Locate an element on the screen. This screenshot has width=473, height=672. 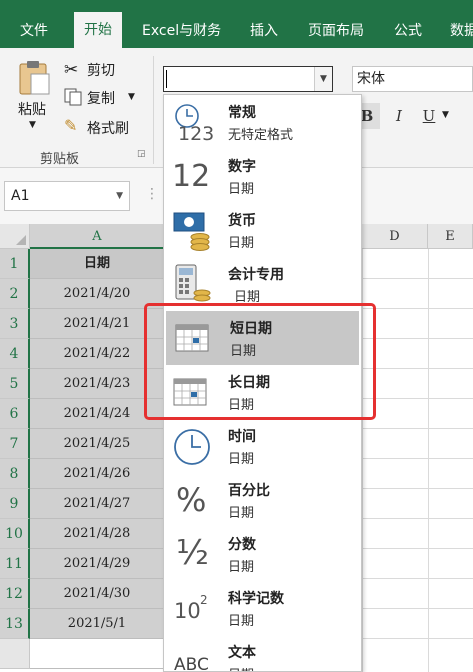
clipboard-icon is located at coordinates (34, 78).